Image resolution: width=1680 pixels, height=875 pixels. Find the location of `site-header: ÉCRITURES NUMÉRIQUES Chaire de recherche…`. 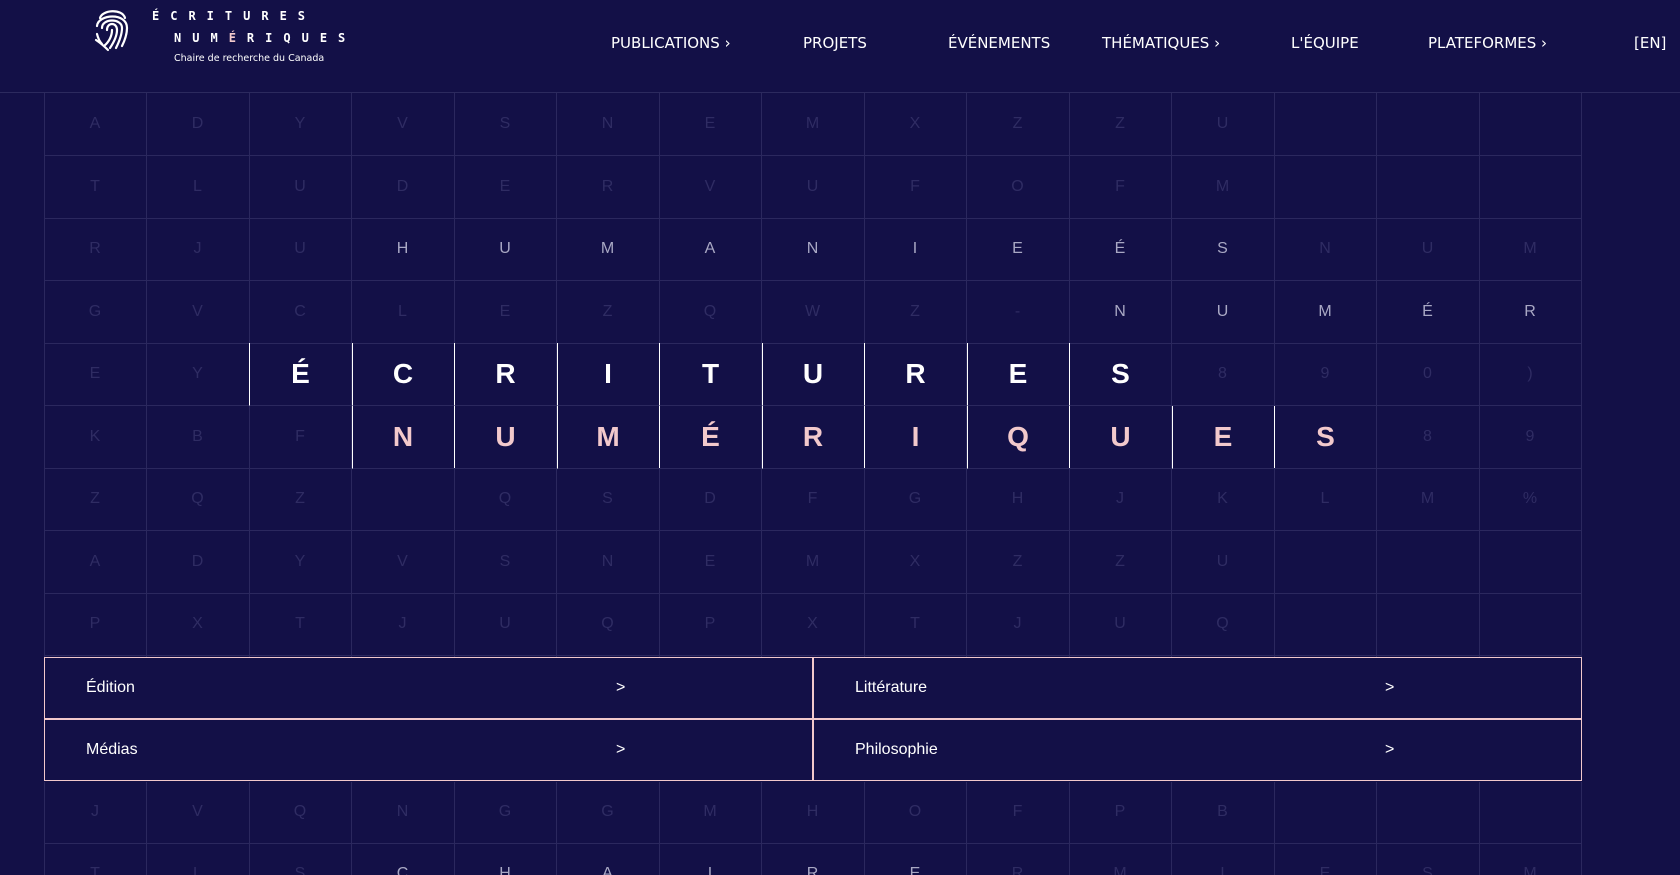

site-header: ÉCRITURES NUMÉRIQUES Chaire de recherche… is located at coordinates (840, 46).